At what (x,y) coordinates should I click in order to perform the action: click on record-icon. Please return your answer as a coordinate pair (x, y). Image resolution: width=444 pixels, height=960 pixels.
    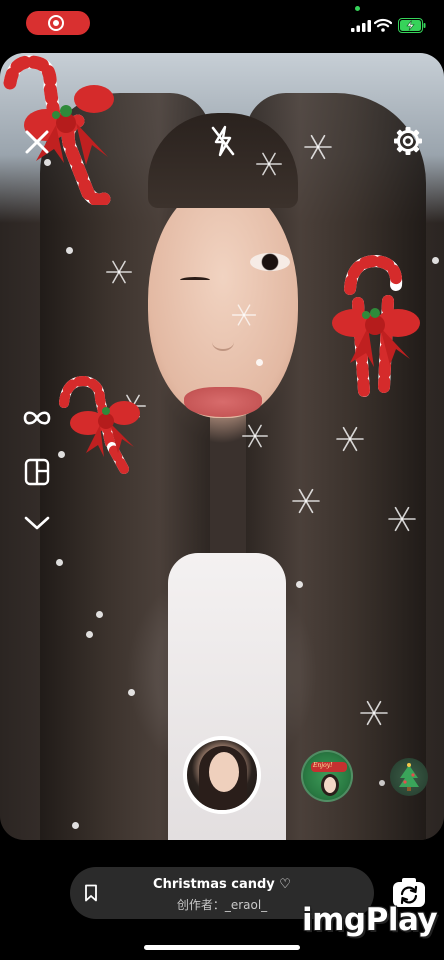
    Looking at the image, I should click on (56, 23).